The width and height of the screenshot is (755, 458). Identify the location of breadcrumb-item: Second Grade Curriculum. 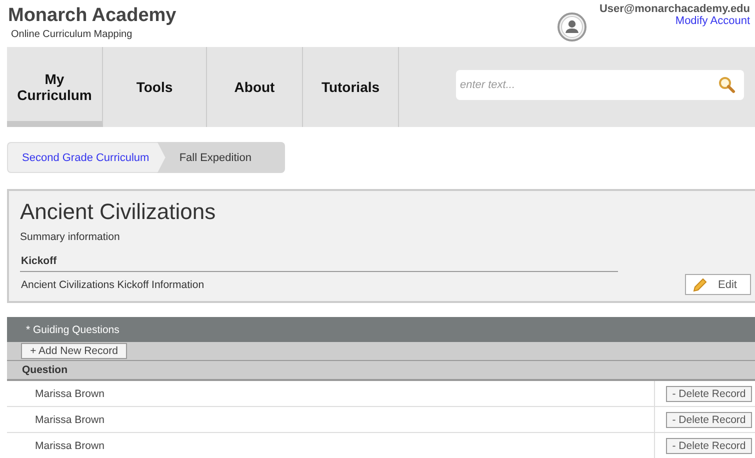
(86, 157).